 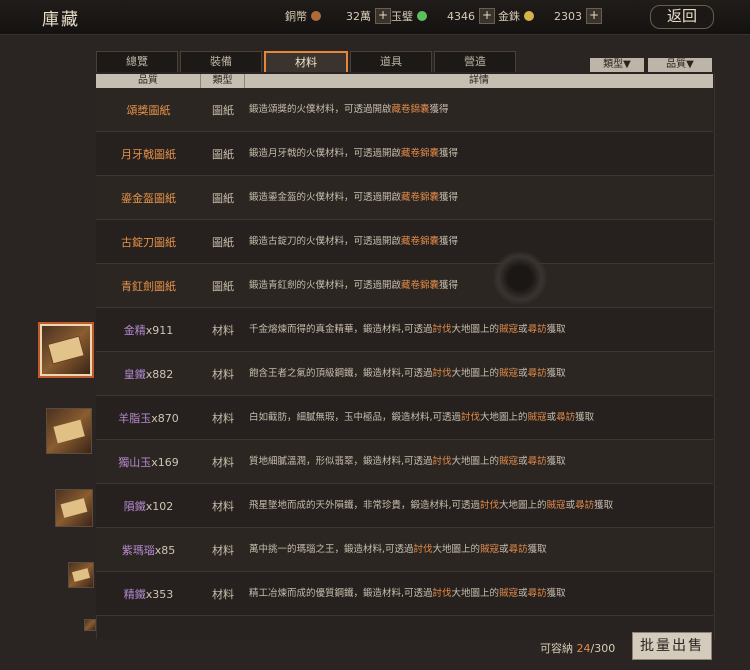 What do you see at coordinates (316, 16) in the screenshot?
I see `copper-coin-icon` at bounding box center [316, 16].